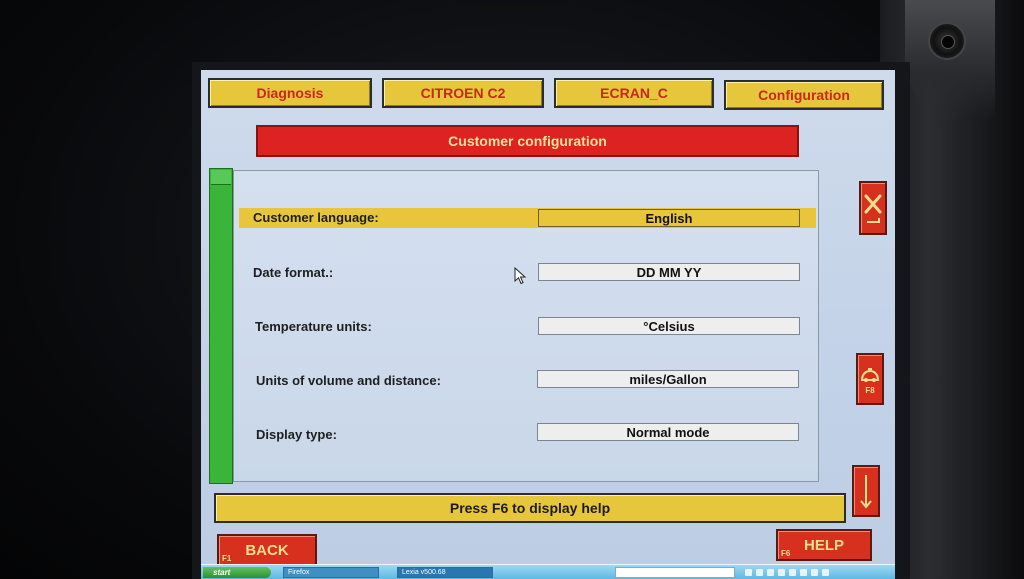 The image size is (1024, 579). I want to click on help-button: HELP F6, so click(824, 545).